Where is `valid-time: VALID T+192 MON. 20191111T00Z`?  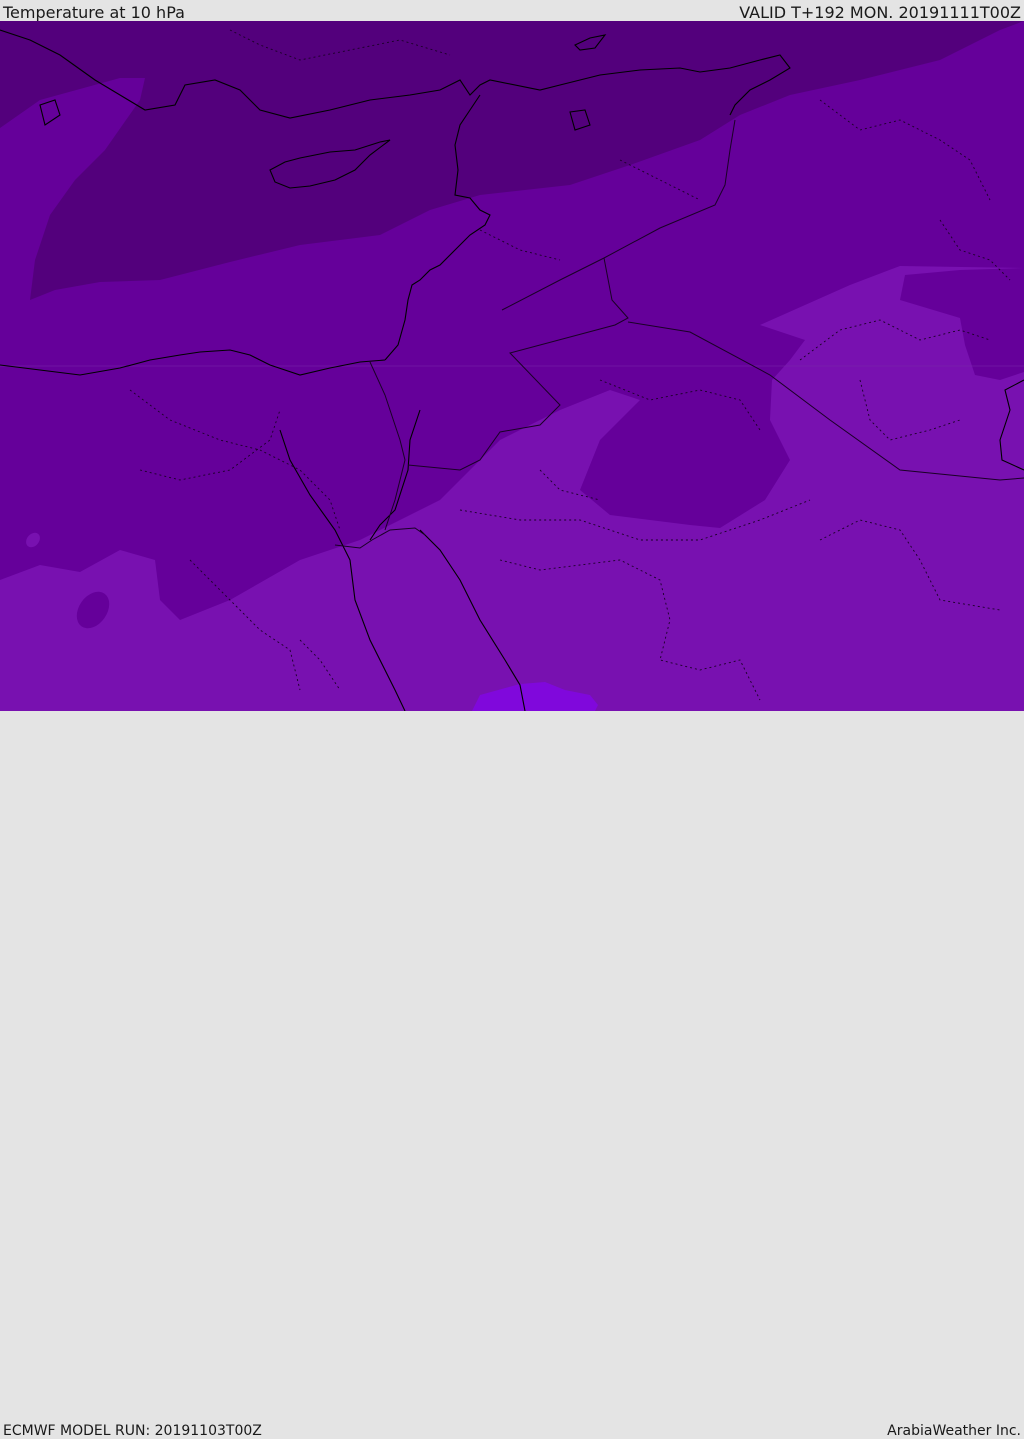 valid-time: VALID T+192 MON. 20191111T00Z is located at coordinates (880, 12).